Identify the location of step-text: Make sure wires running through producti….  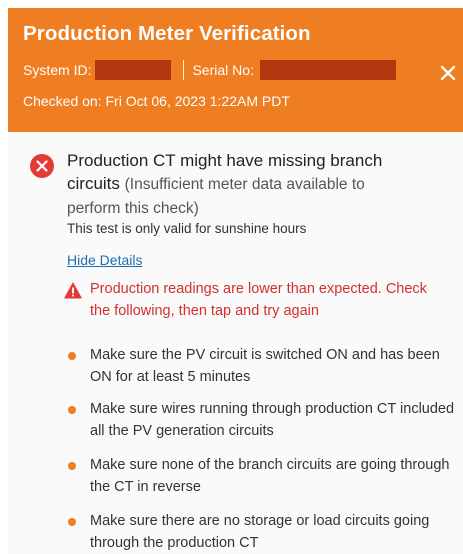
(272, 420).